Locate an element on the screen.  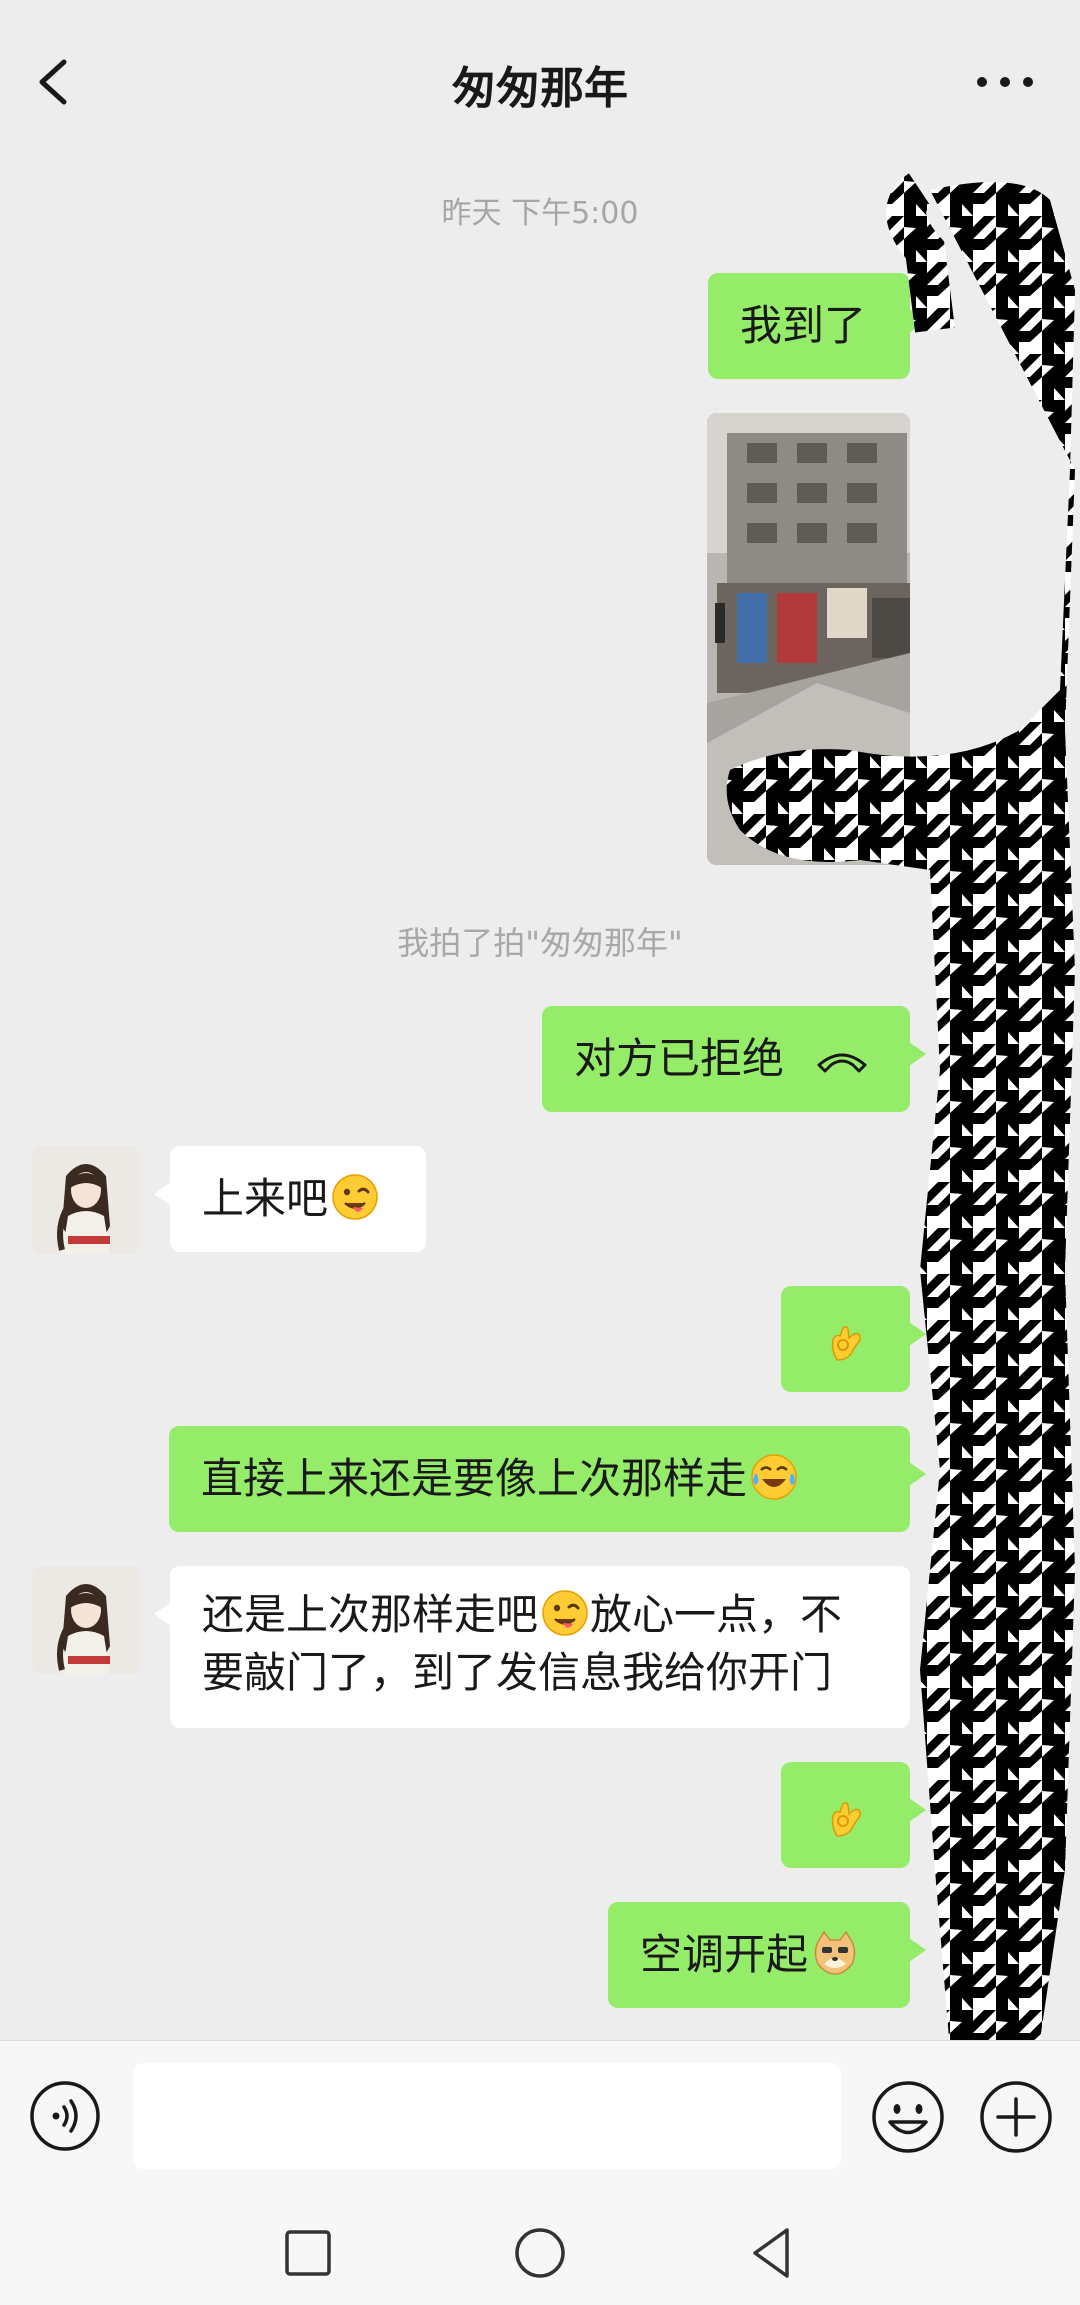
message-bubble-outgoing: 空调开起 is located at coordinates (767, 1955).